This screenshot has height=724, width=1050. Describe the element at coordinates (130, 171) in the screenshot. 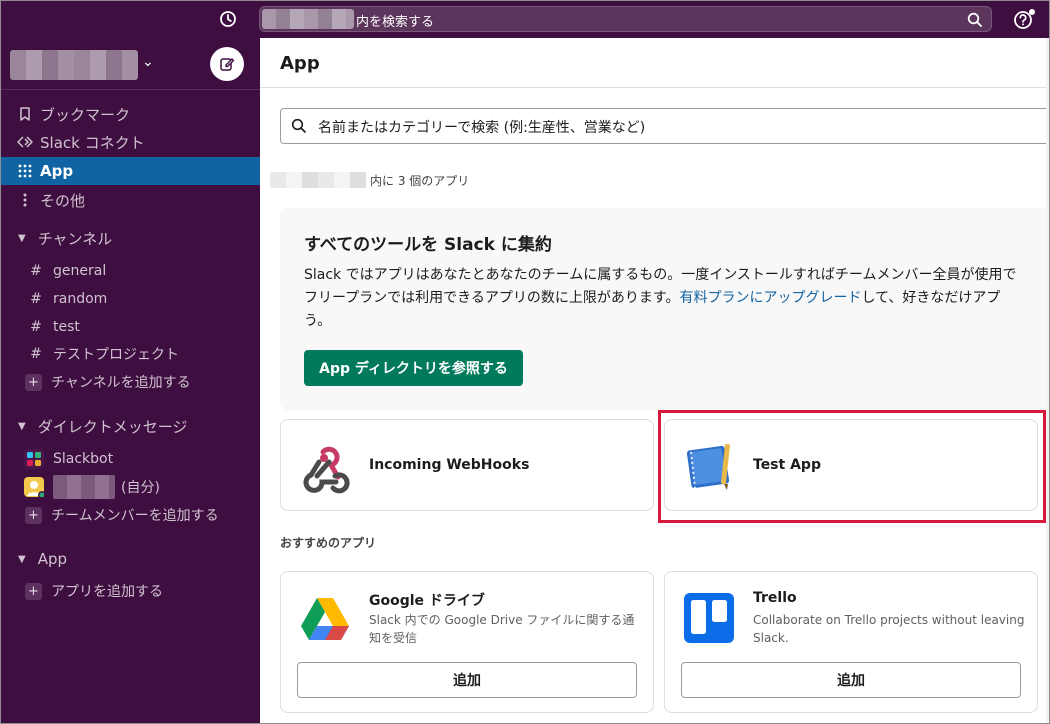

I see `sidebar-item-app: App` at that location.